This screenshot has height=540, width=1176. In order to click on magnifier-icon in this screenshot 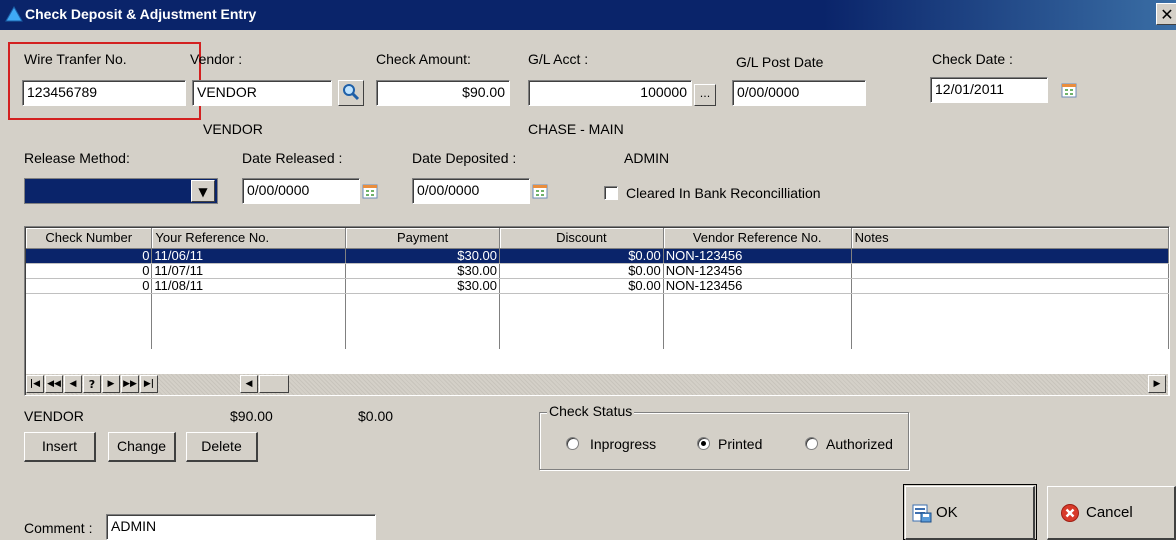, I will do `click(351, 92)`.